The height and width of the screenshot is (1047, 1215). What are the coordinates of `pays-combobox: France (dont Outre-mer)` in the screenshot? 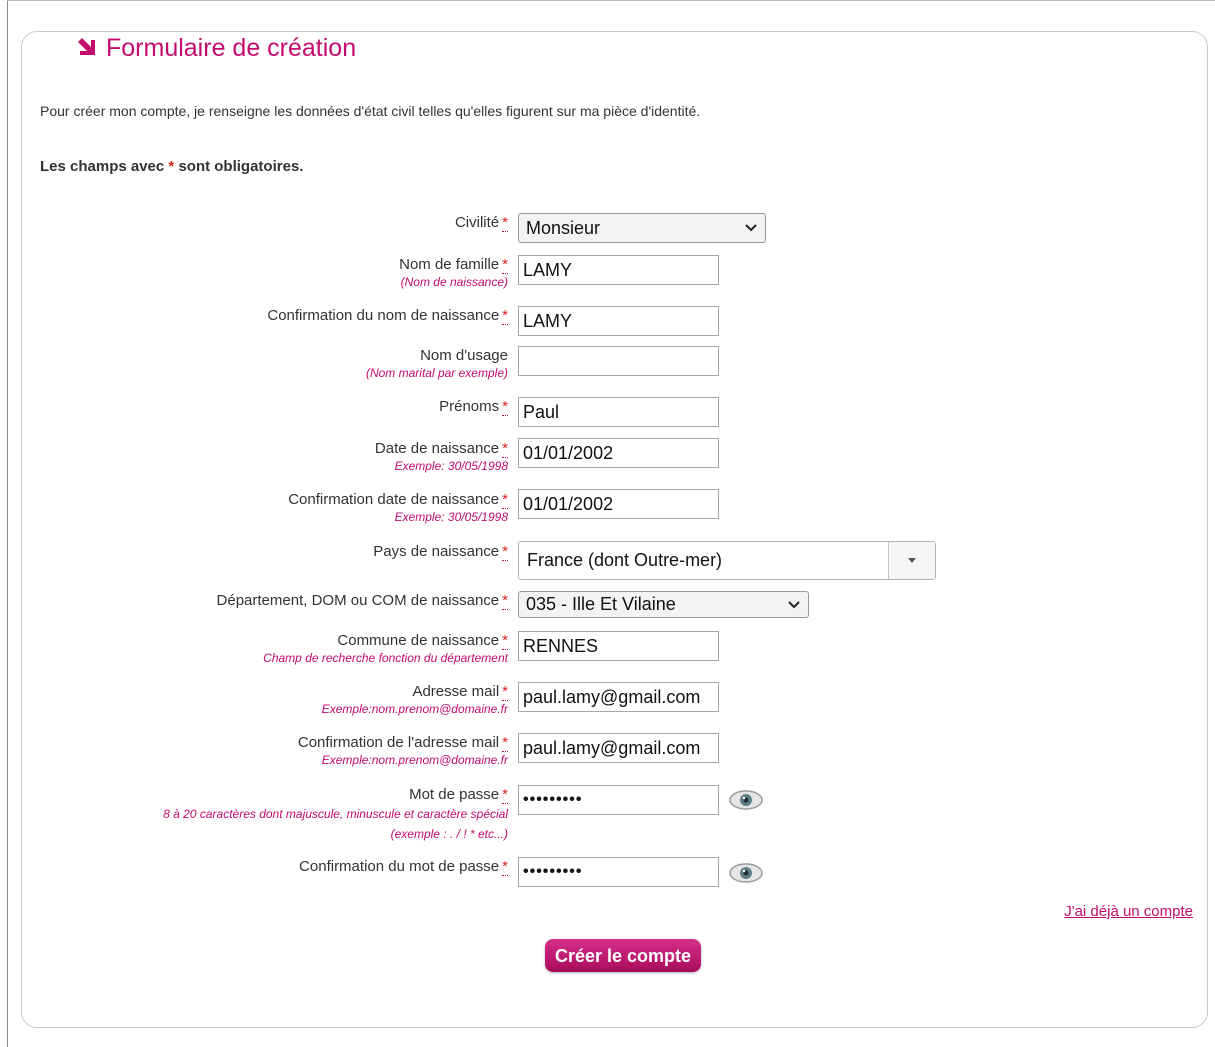 It's located at (727, 560).